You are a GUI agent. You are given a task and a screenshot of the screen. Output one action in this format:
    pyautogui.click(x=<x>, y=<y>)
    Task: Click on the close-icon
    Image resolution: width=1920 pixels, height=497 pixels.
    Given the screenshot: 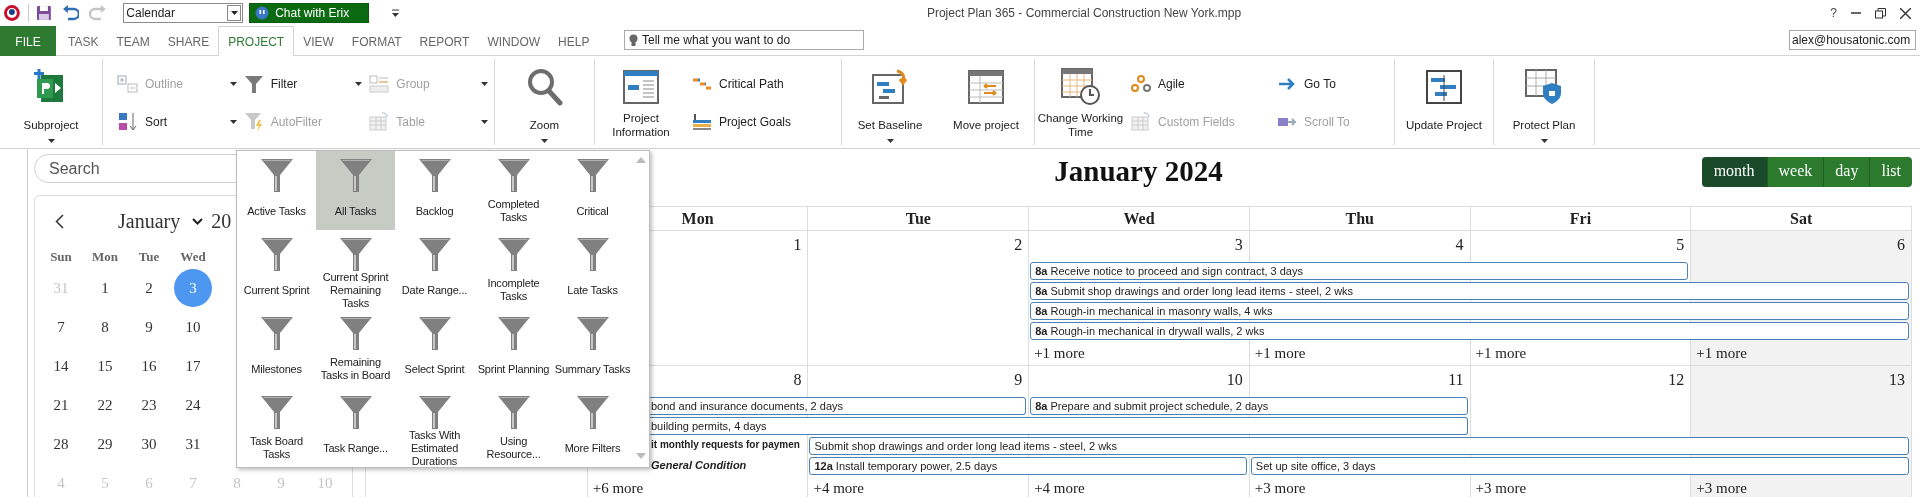 What is the action you would take?
    pyautogui.click(x=1905, y=13)
    